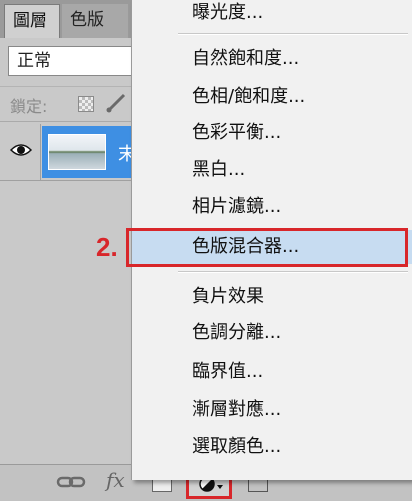 The height and width of the screenshot is (501, 412). Describe the element at coordinates (95, 21) in the screenshot. I see `tab-channels: 色版` at that location.